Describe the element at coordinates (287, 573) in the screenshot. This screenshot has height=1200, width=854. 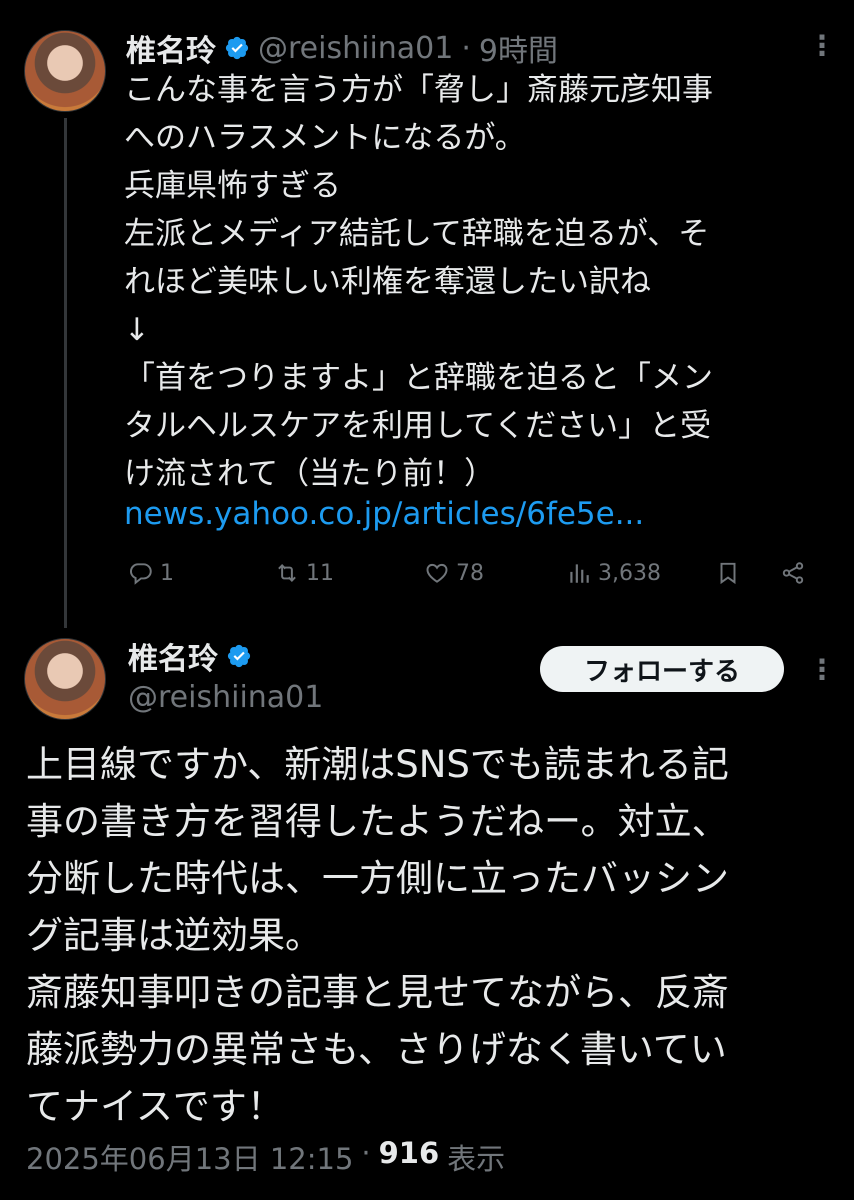
I see `retweet-icon` at that location.